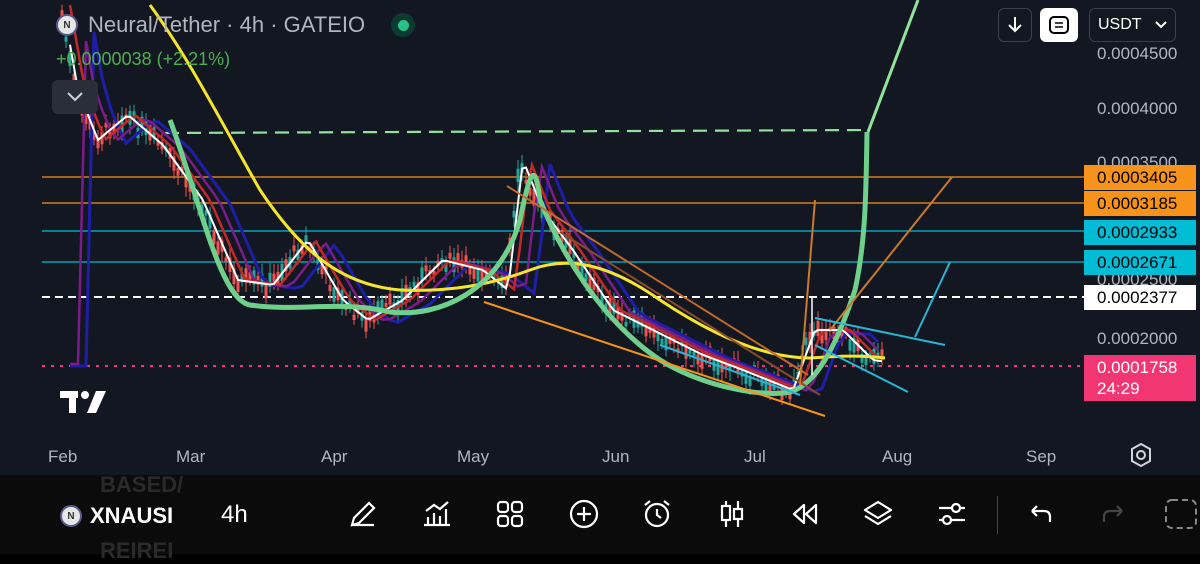 This screenshot has height=564, width=1200. What do you see at coordinates (510, 514) in the screenshot?
I see `grid-icon` at bounding box center [510, 514].